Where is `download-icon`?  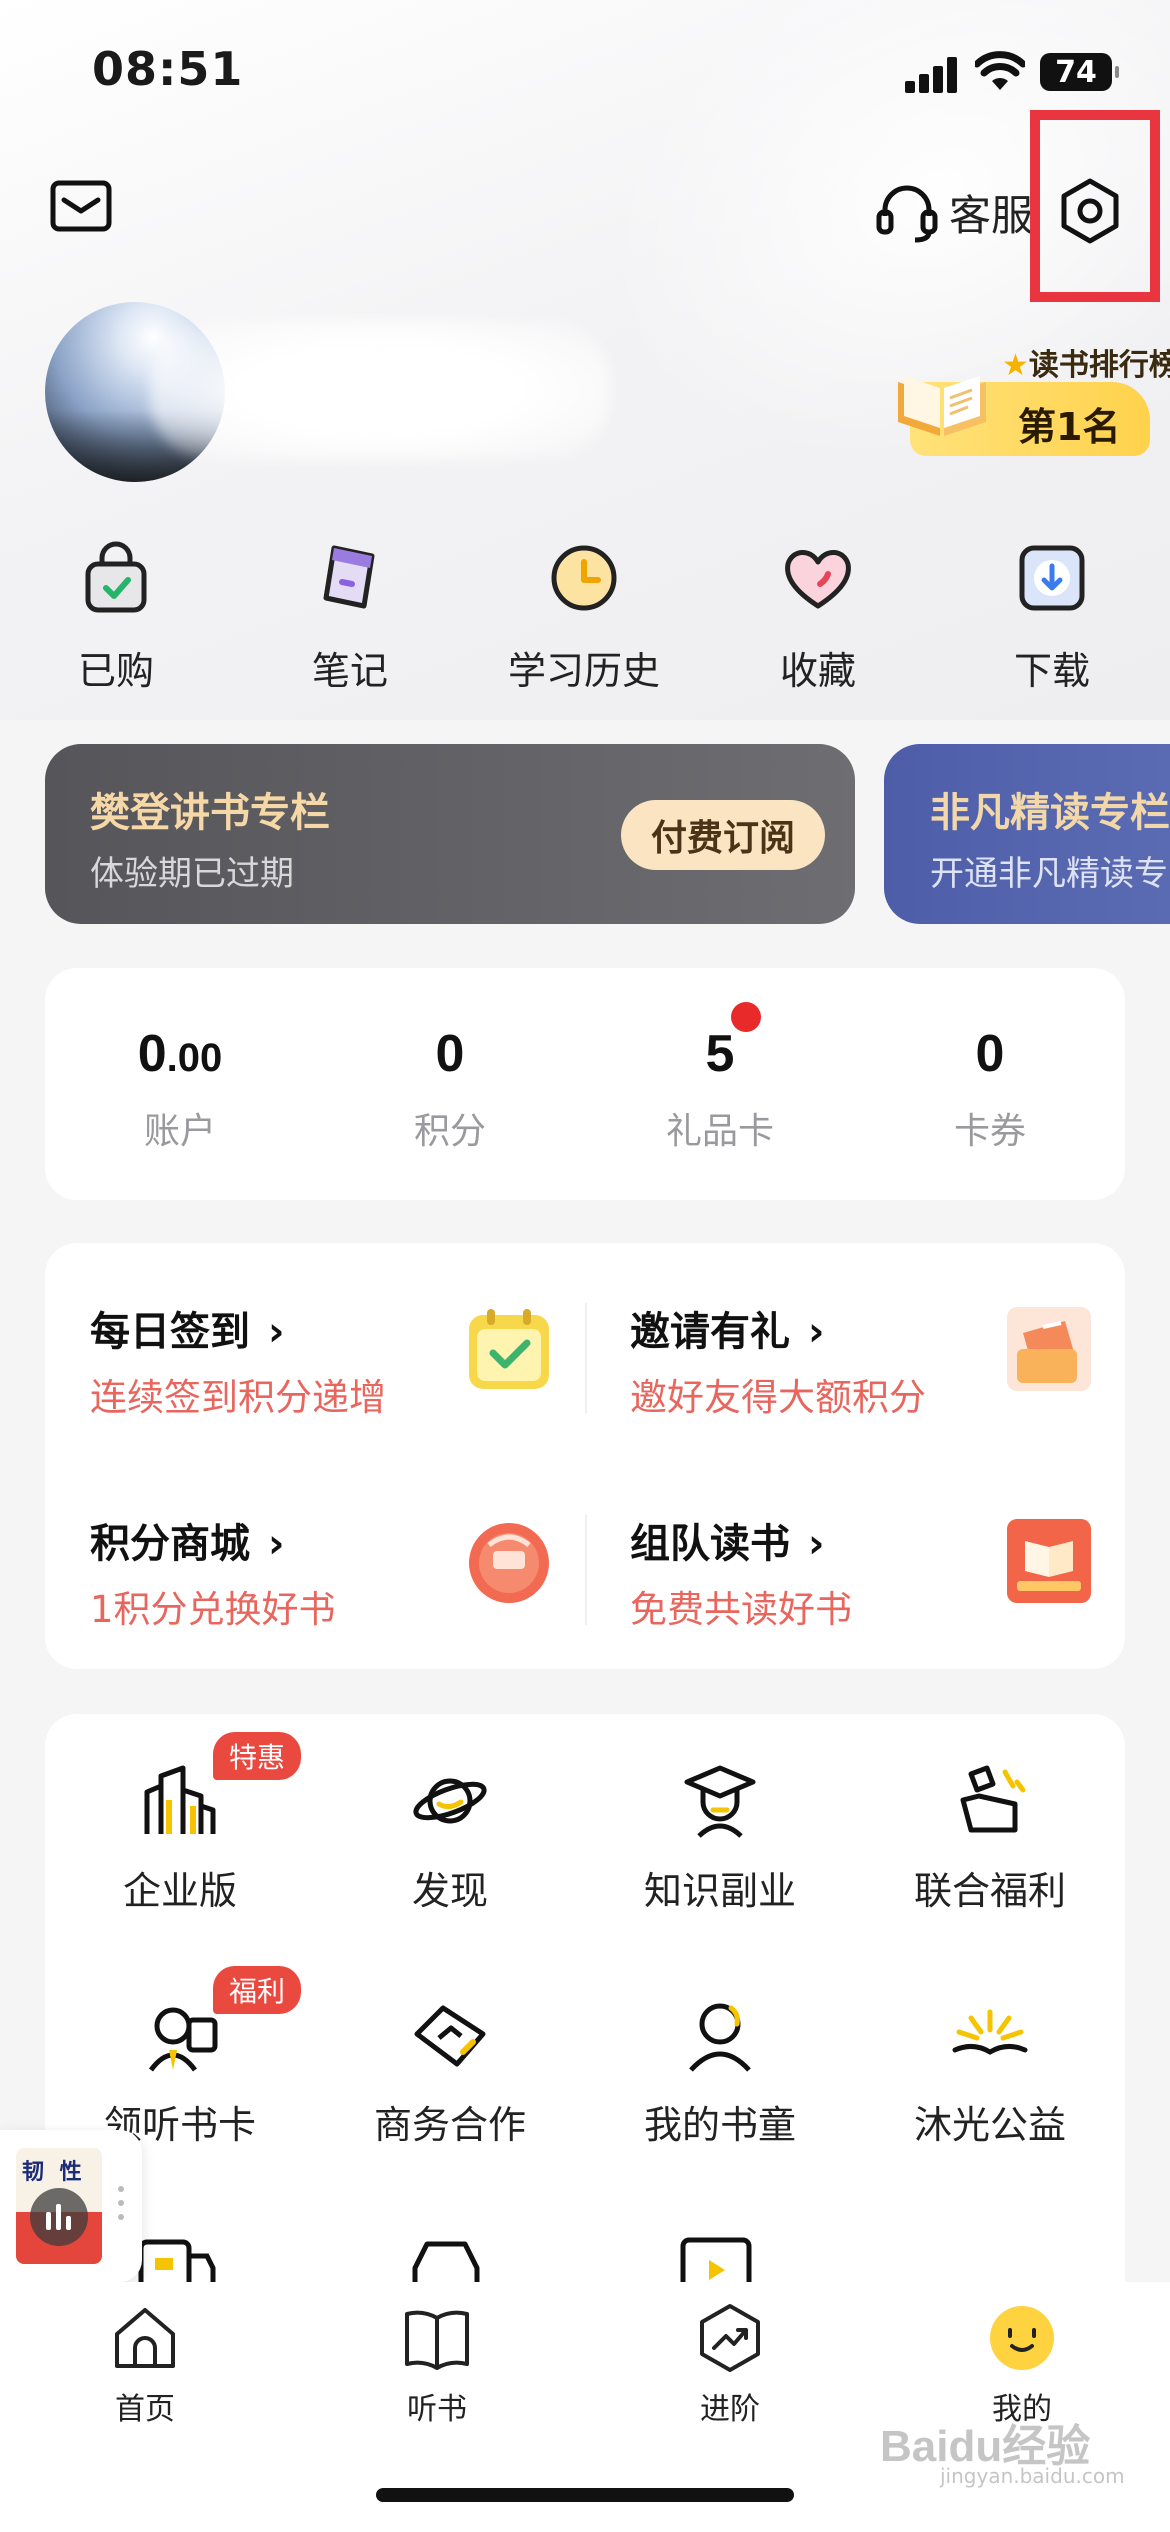
download-icon is located at coordinates (1052, 578).